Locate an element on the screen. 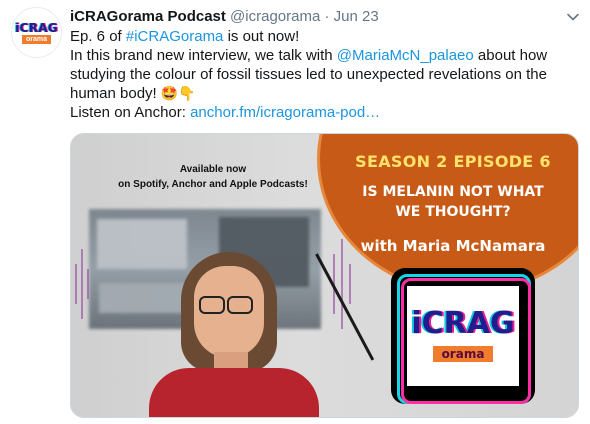  avatar-logo-text: iCRAG is located at coordinates (36, 28).